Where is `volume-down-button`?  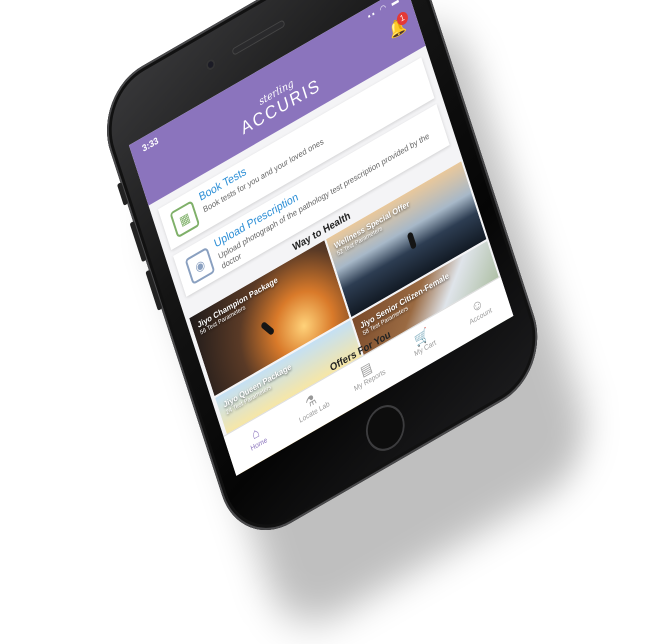 volume-down-button is located at coordinates (154, 290).